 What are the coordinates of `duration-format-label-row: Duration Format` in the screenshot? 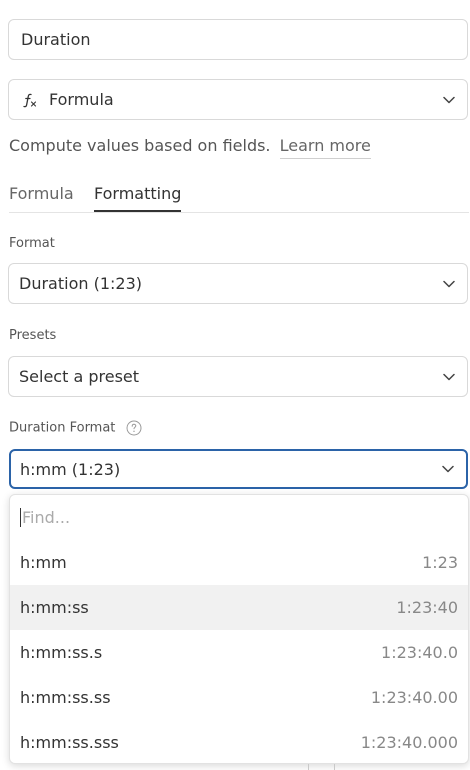 It's located at (75, 428).